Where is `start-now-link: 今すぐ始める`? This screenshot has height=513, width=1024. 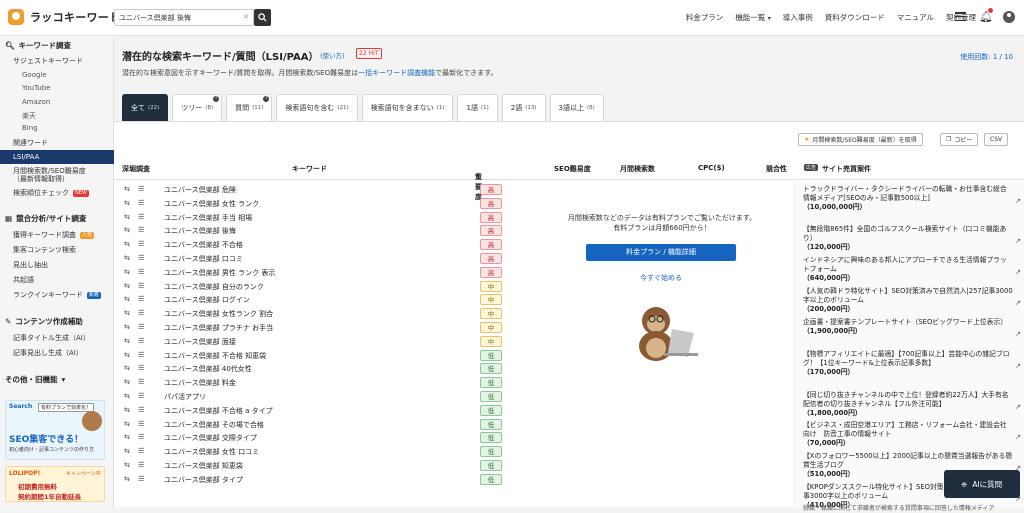
start-now-link: 今すぐ始める is located at coordinates (661, 278).